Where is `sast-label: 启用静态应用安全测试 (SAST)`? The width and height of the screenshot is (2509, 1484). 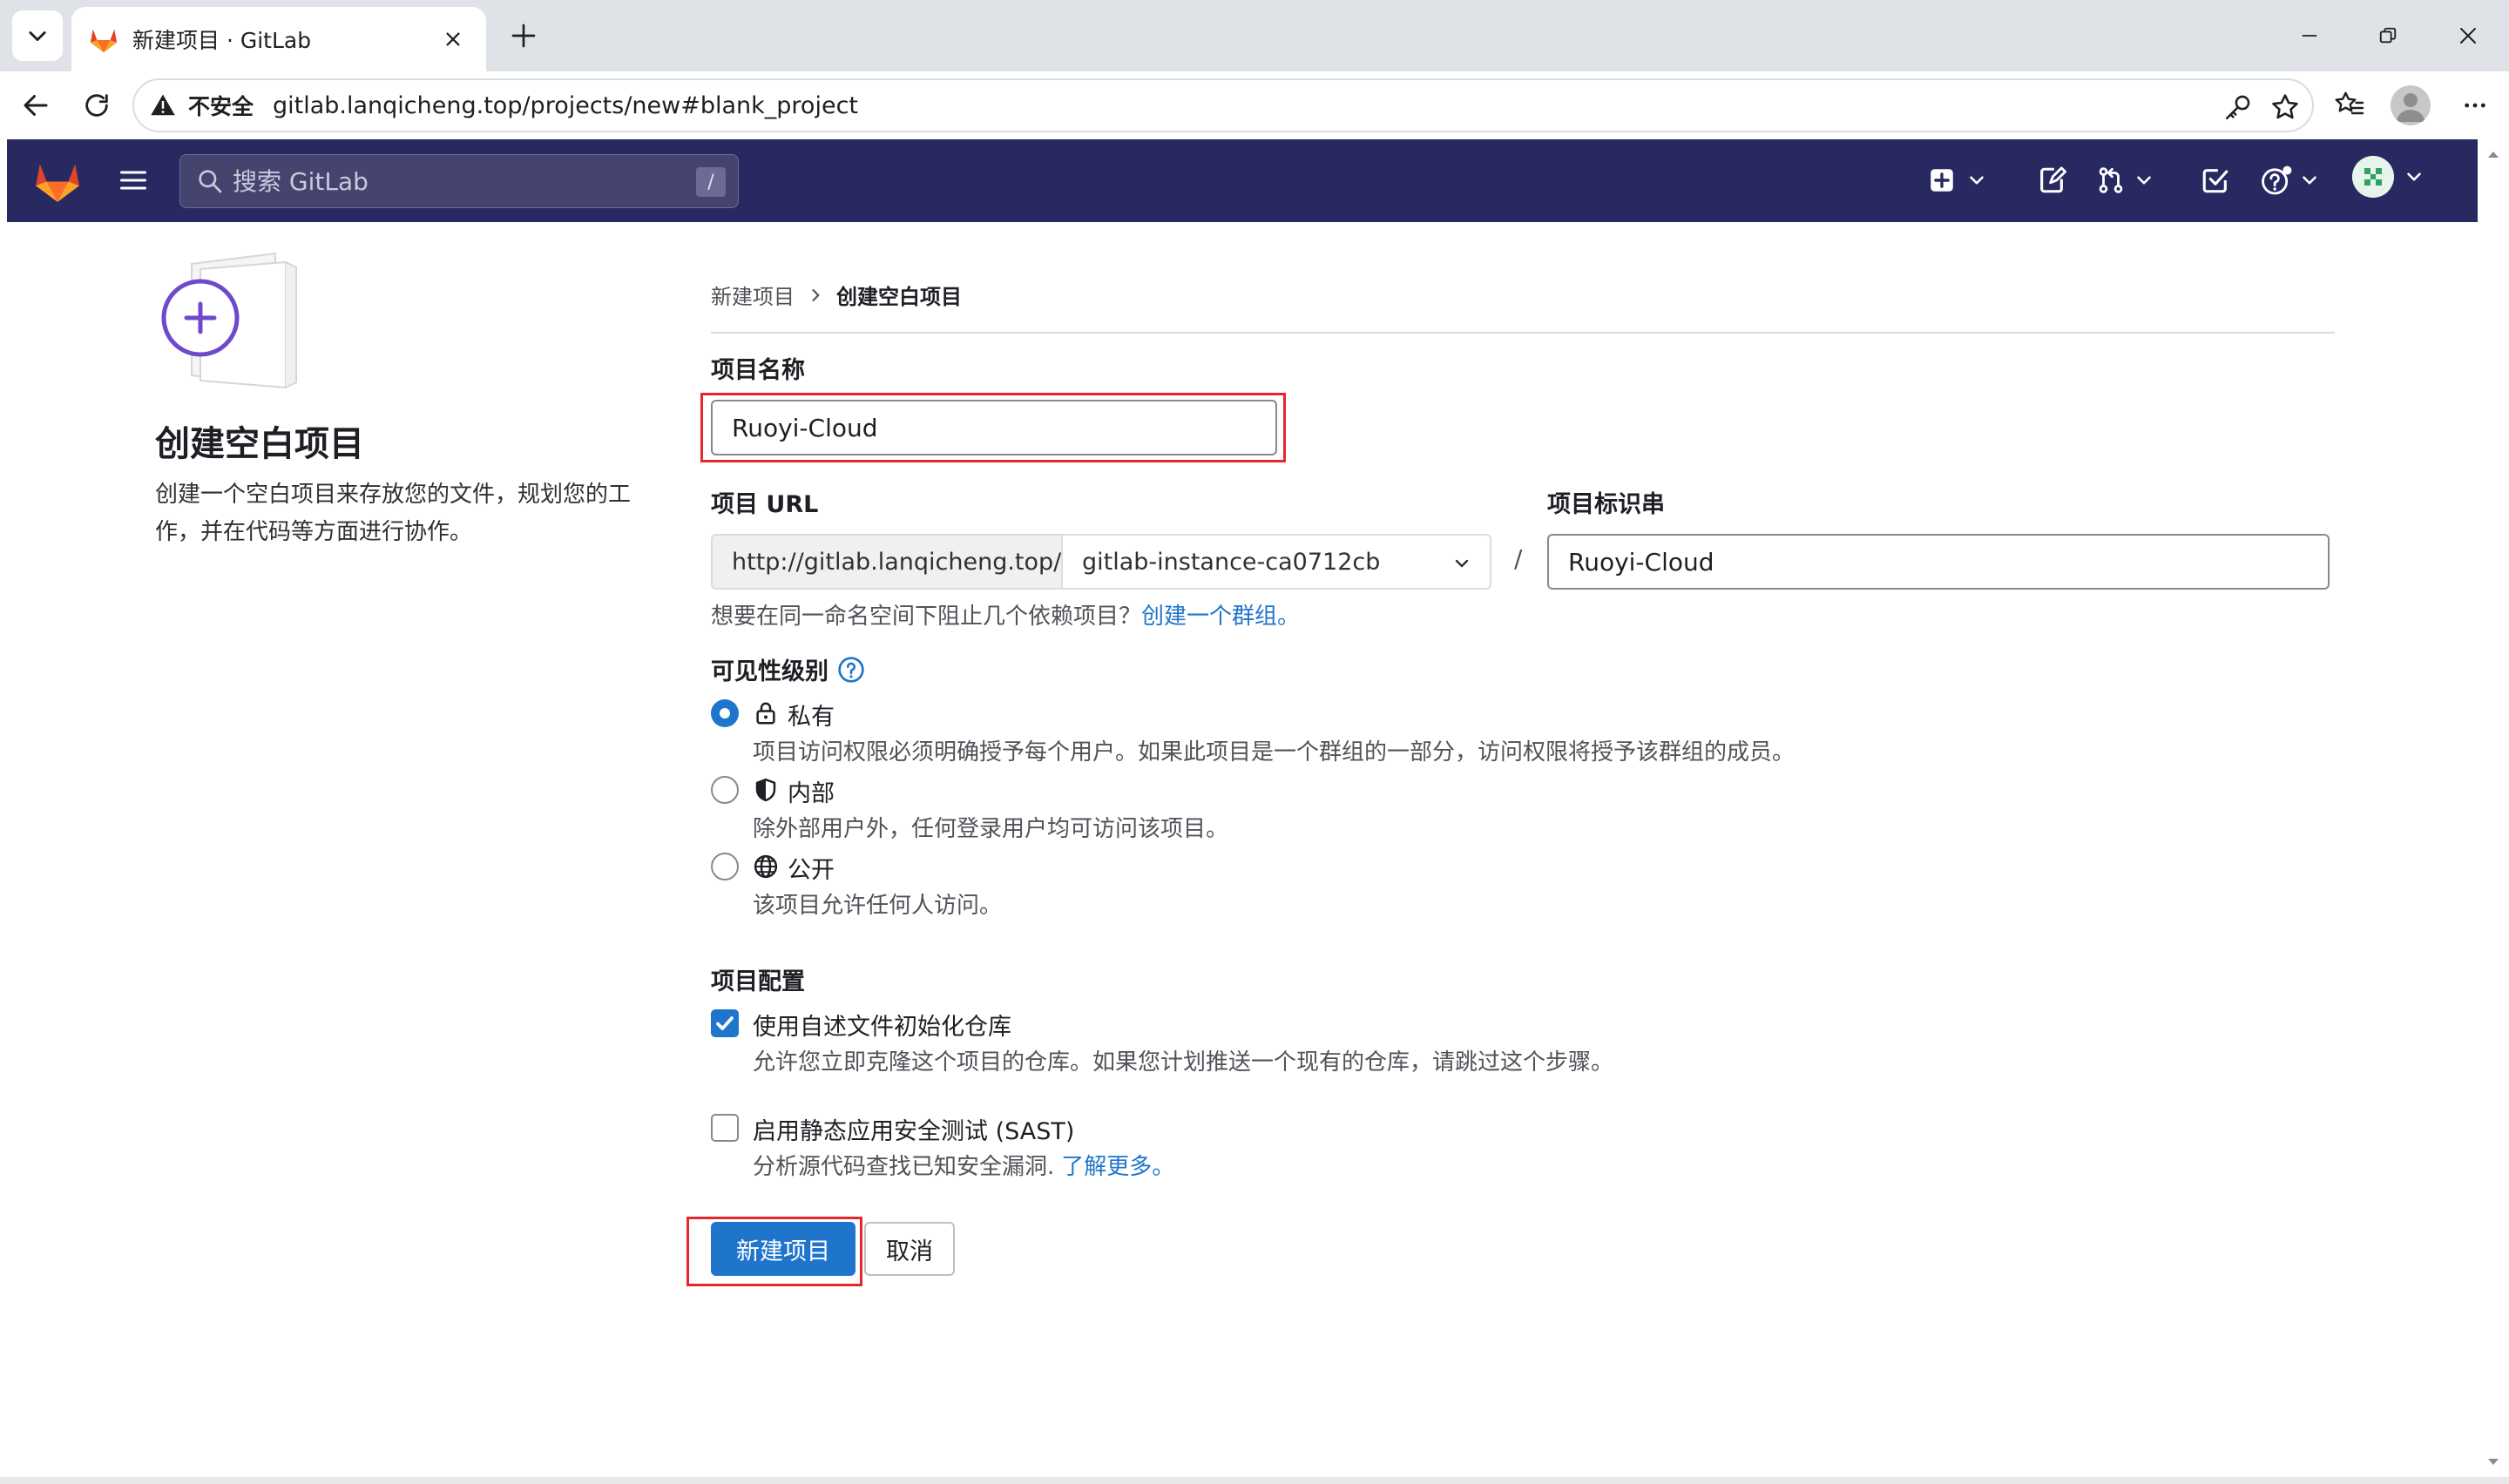 sast-label: 启用静态应用安全测试 (SAST) is located at coordinates (914, 1131).